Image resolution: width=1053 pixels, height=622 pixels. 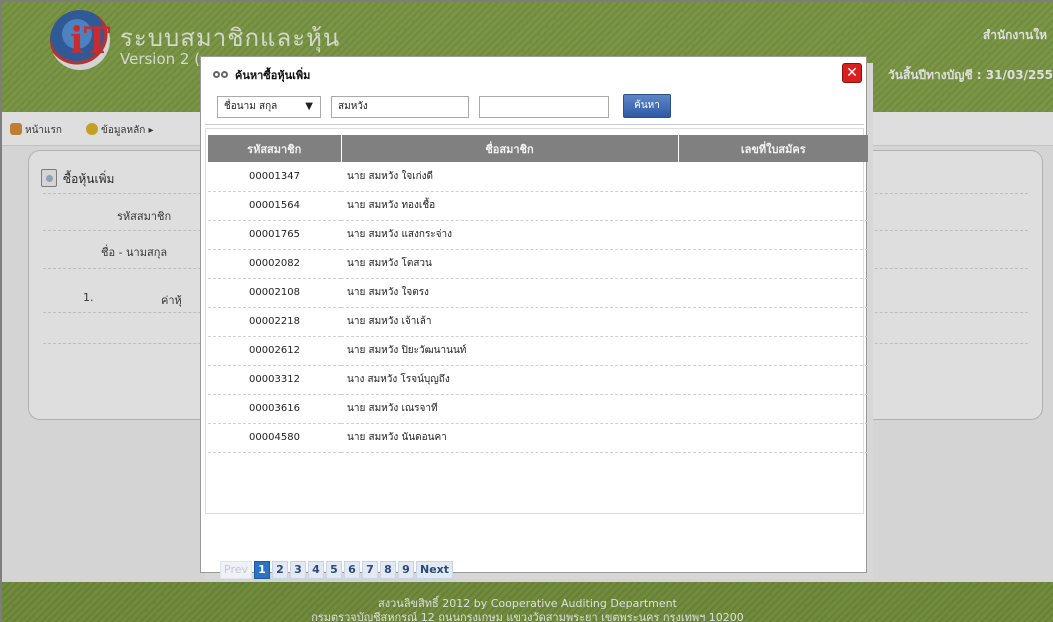 I want to click on table-row: 00001347 นาย สมหวัง ใจเก่งดี, so click(x=538, y=177).